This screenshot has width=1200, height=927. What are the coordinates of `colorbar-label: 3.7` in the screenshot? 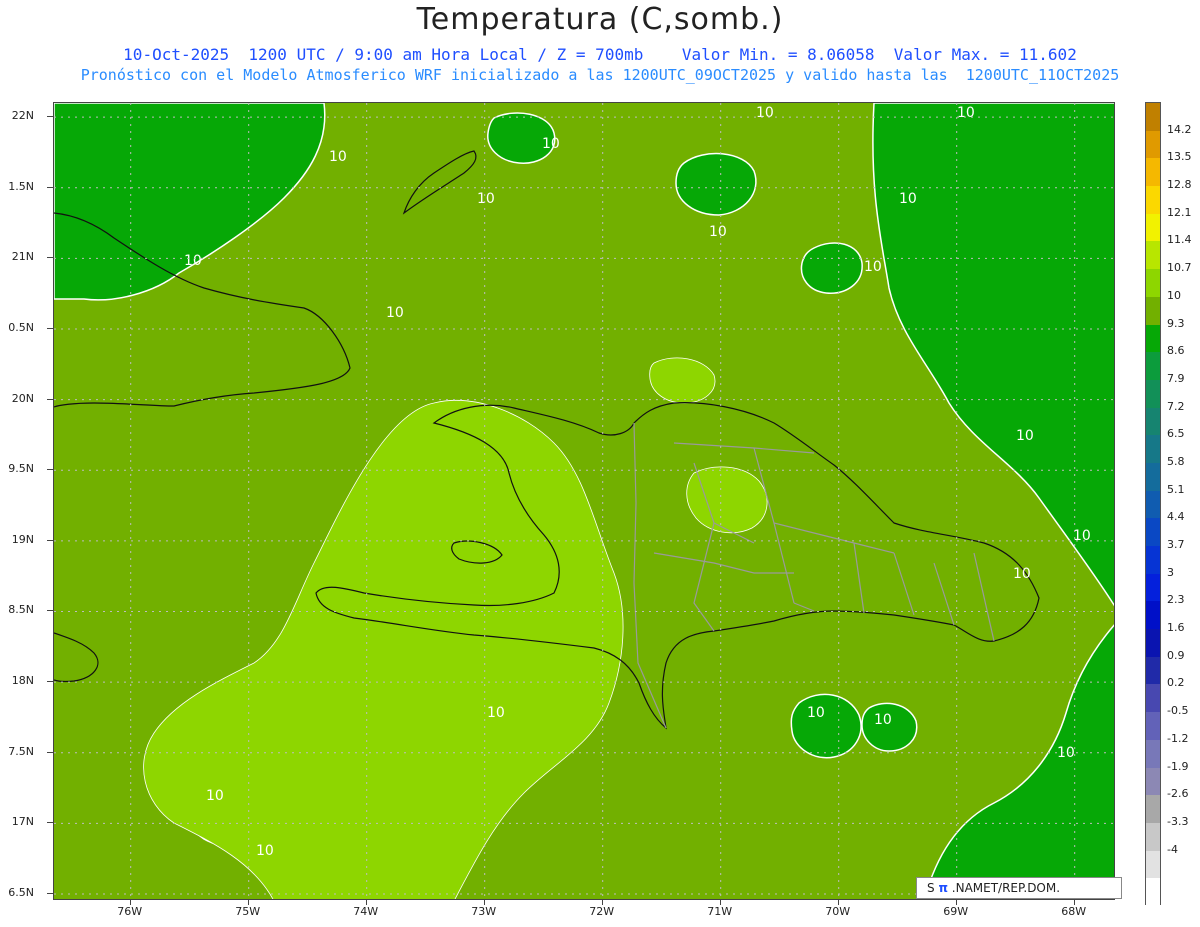 It's located at (1176, 545).